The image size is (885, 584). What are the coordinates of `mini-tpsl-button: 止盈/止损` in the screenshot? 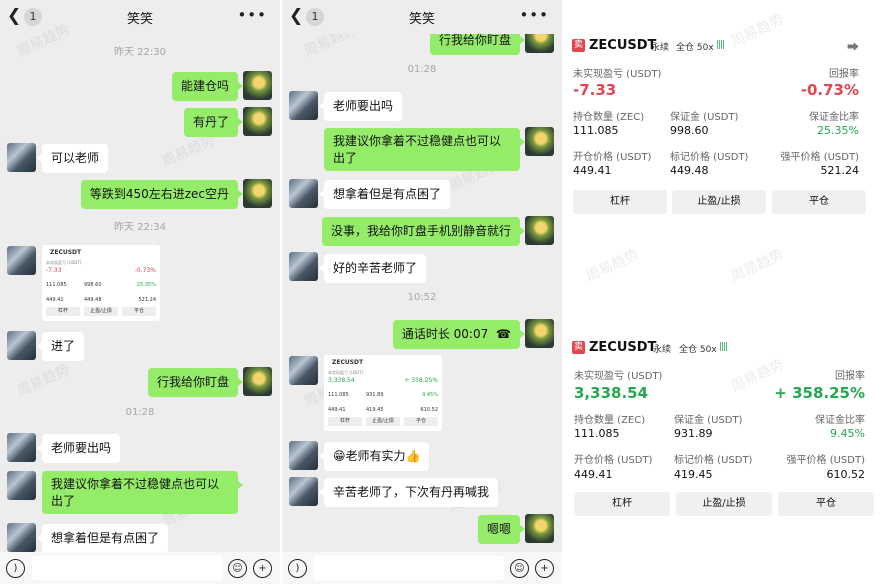 It's located at (101, 311).